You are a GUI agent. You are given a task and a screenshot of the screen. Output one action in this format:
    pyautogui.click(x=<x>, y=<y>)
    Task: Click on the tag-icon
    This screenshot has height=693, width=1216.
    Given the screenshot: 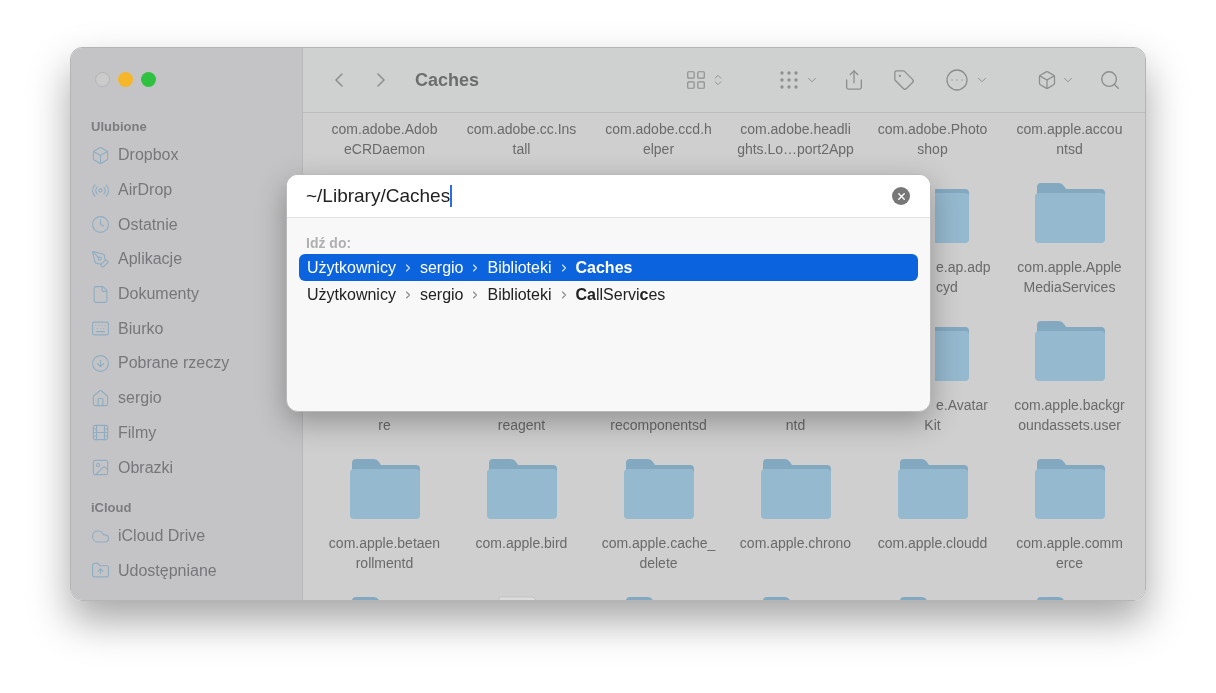 What is the action you would take?
    pyautogui.click(x=904, y=80)
    